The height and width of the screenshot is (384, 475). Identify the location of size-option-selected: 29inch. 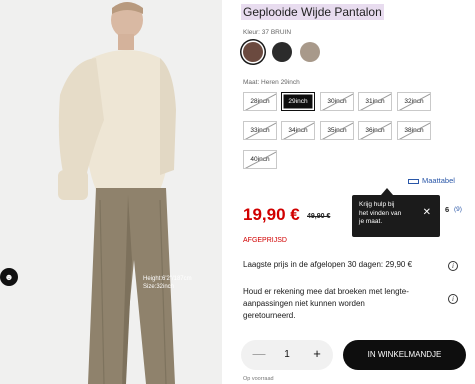
(298, 101).